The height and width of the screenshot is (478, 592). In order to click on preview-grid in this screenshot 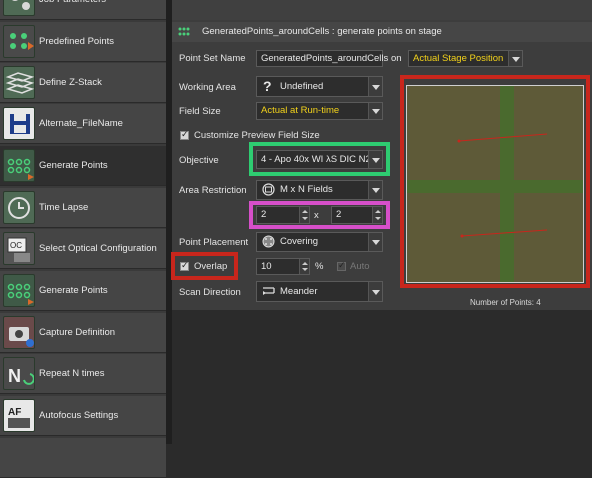, I will do `click(495, 184)`.